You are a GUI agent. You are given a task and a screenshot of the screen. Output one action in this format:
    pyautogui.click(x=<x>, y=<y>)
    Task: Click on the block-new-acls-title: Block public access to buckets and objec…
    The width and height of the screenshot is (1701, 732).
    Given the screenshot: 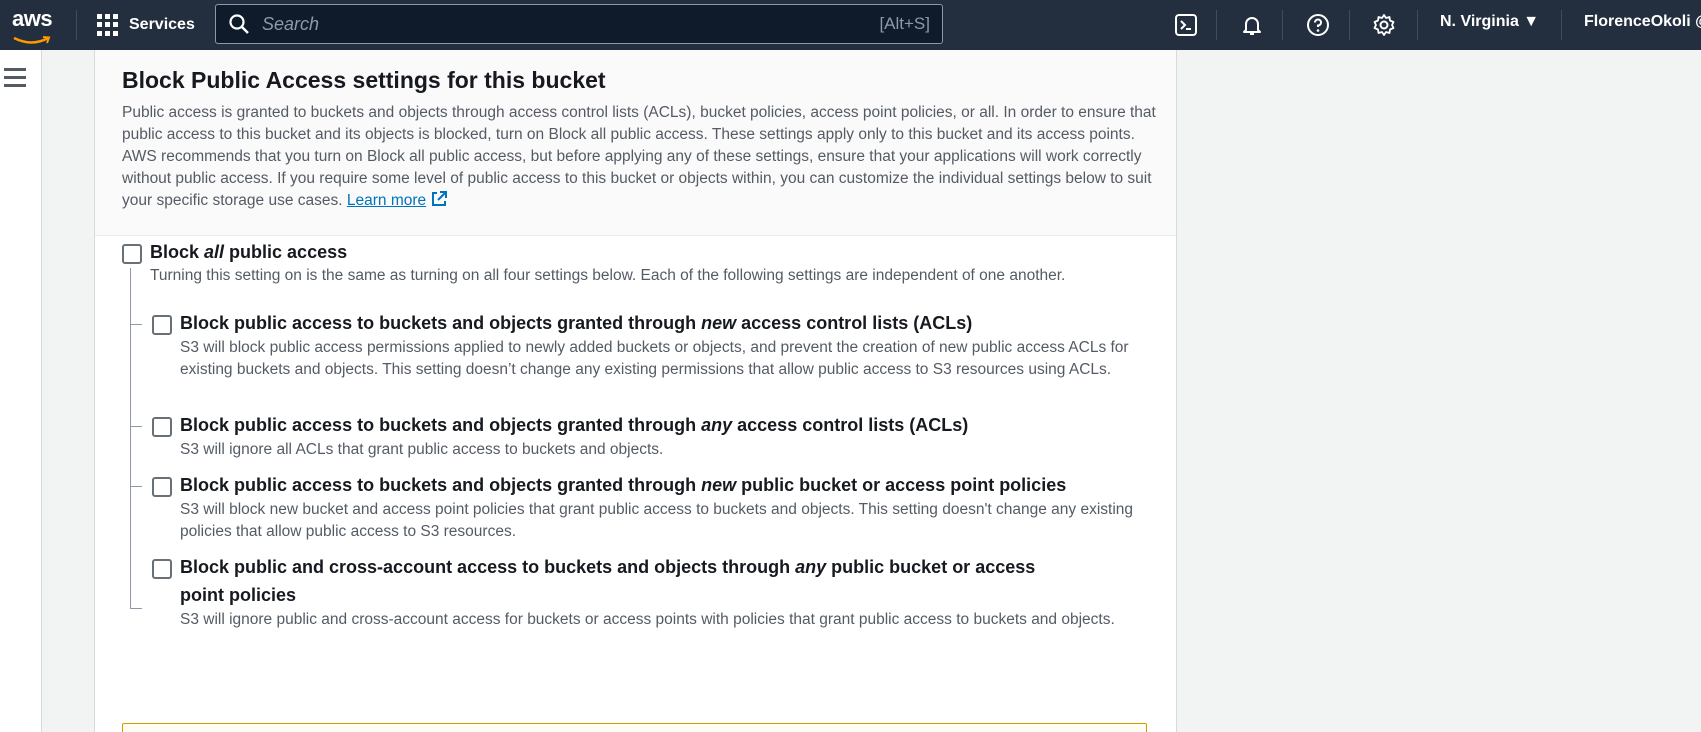 What is the action you would take?
    pyautogui.click(x=660, y=323)
    